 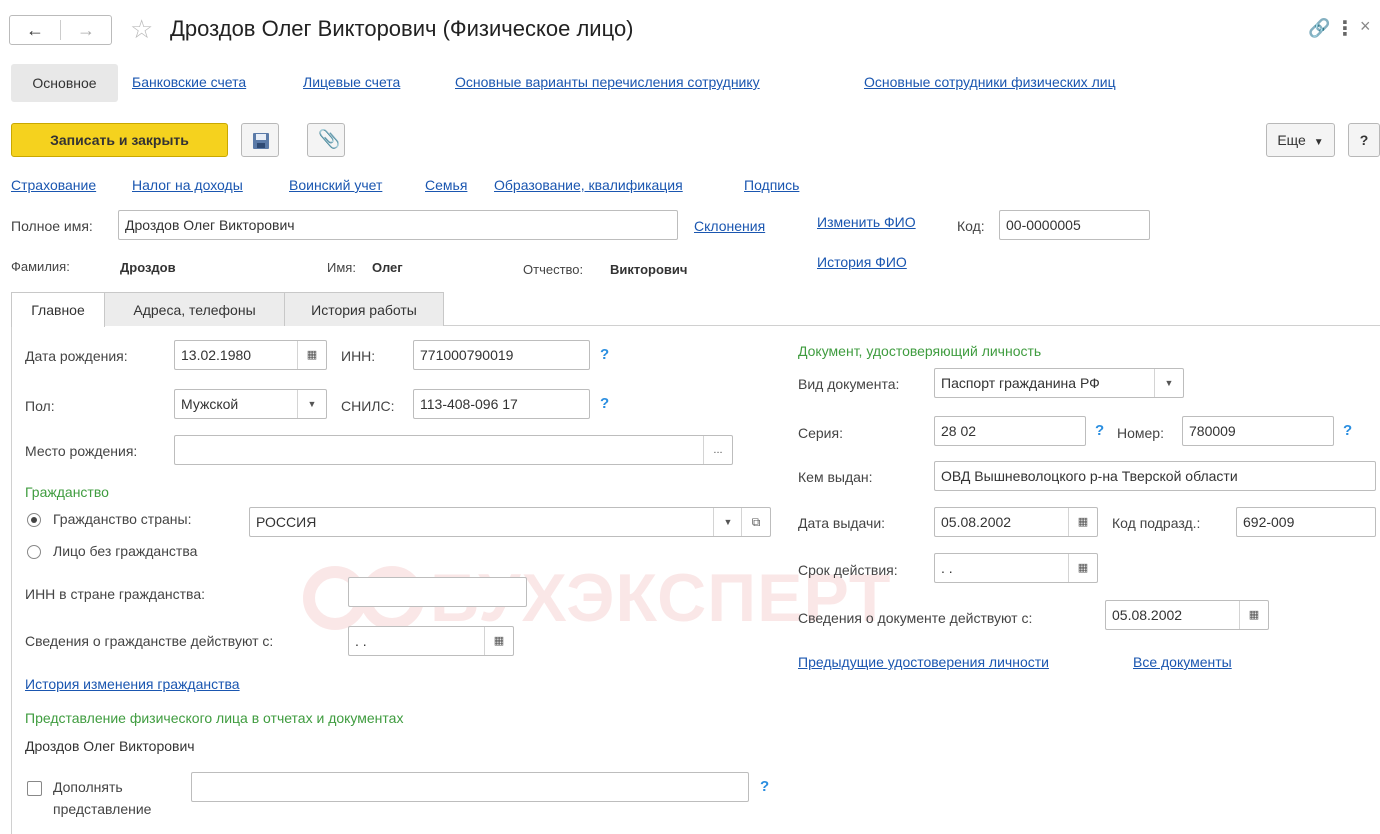 I want to click on supplement-help-icon: ?, so click(x=764, y=786).